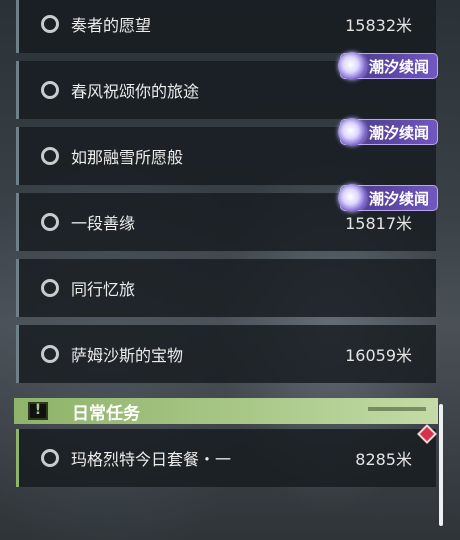 The width and height of the screenshot is (460, 540). I want to click on quest-title: 玛格烈特今日套餐・一, so click(151, 459).